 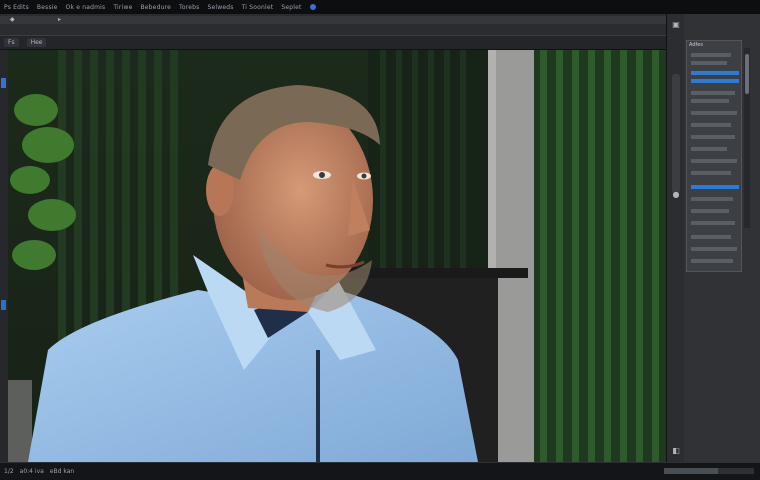 I want to click on doc-tab-1: Fs, so click(x=11, y=42).